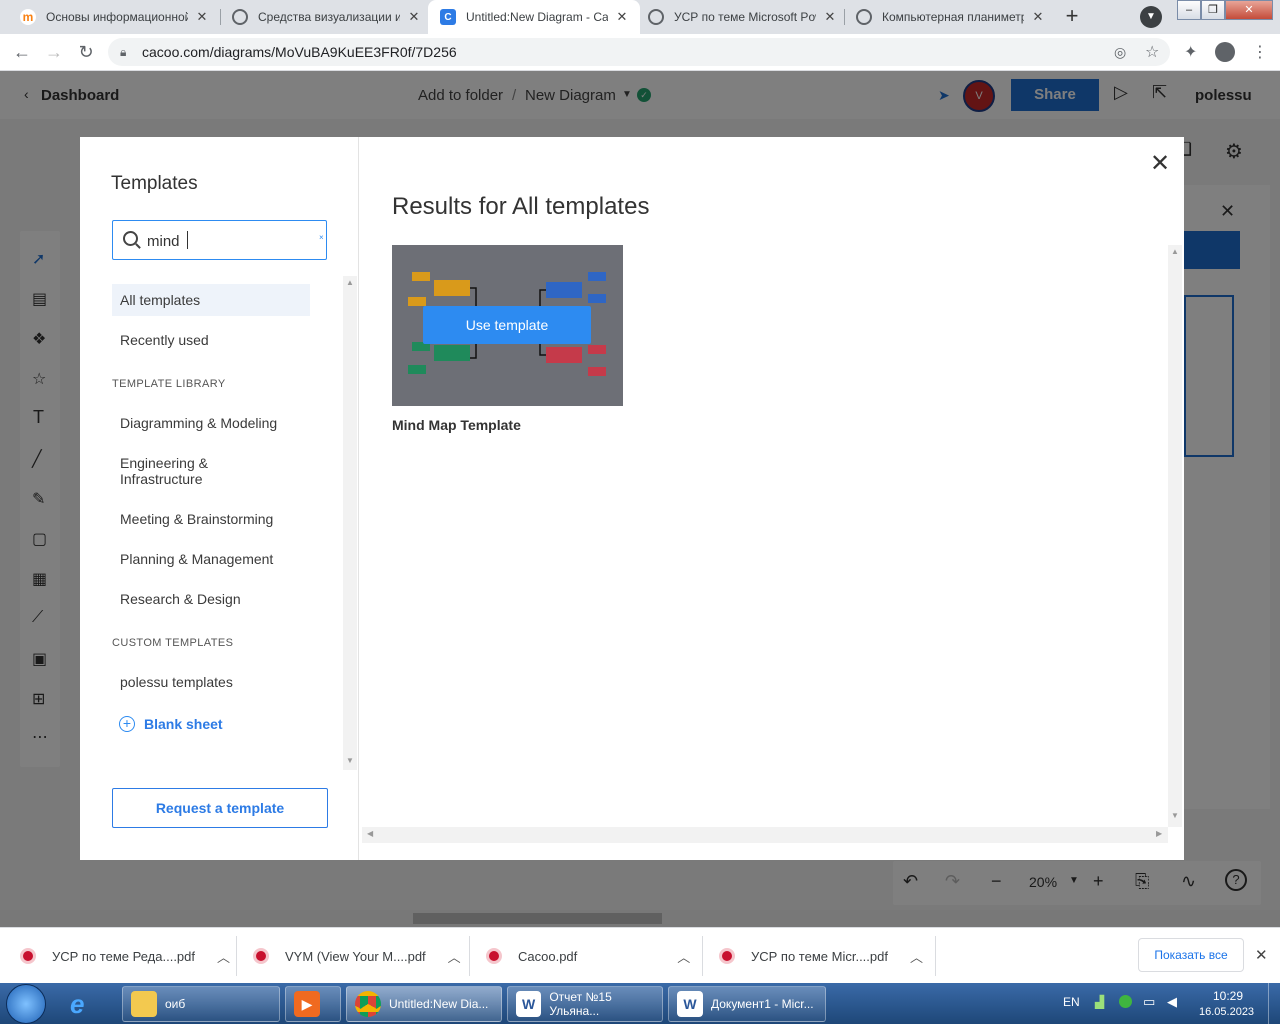  What do you see at coordinates (22, 53) in the screenshot?
I see `back-arrow-icon: ←` at bounding box center [22, 53].